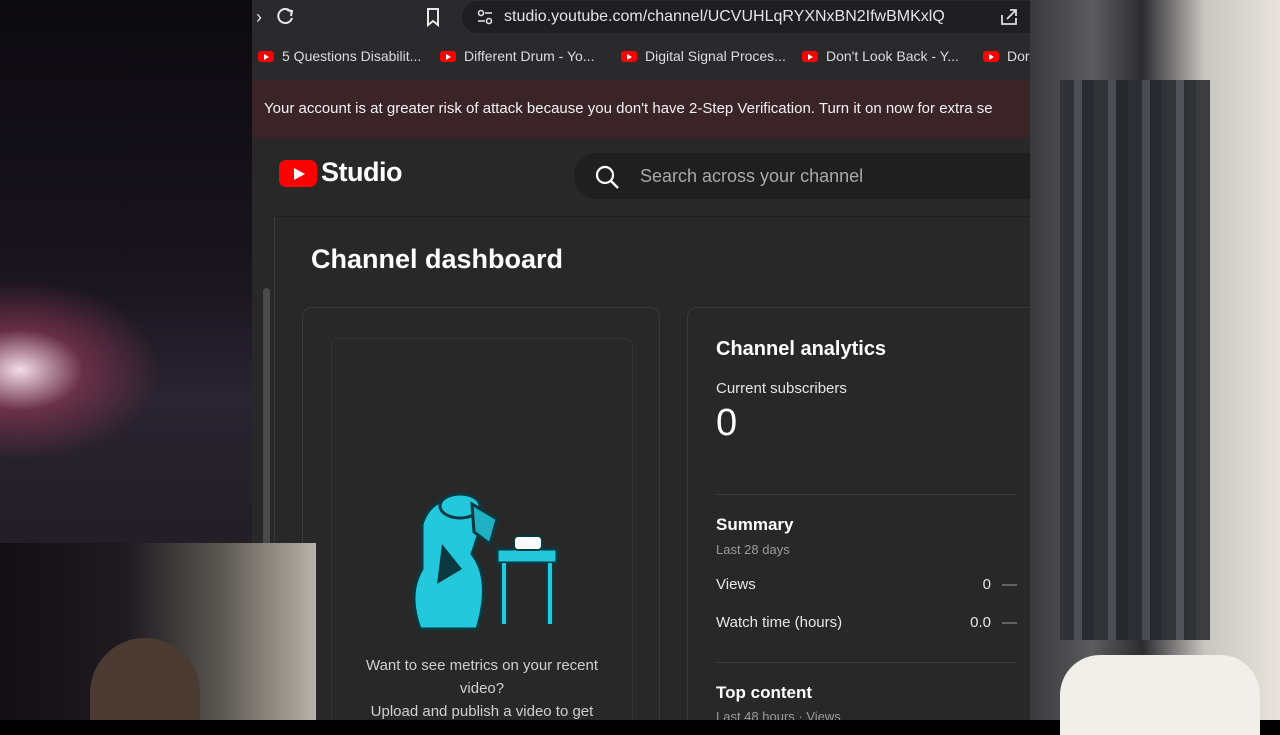  Describe the element at coordinates (1006, 58) in the screenshot. I see `bookmark-item: Dor` at that location.